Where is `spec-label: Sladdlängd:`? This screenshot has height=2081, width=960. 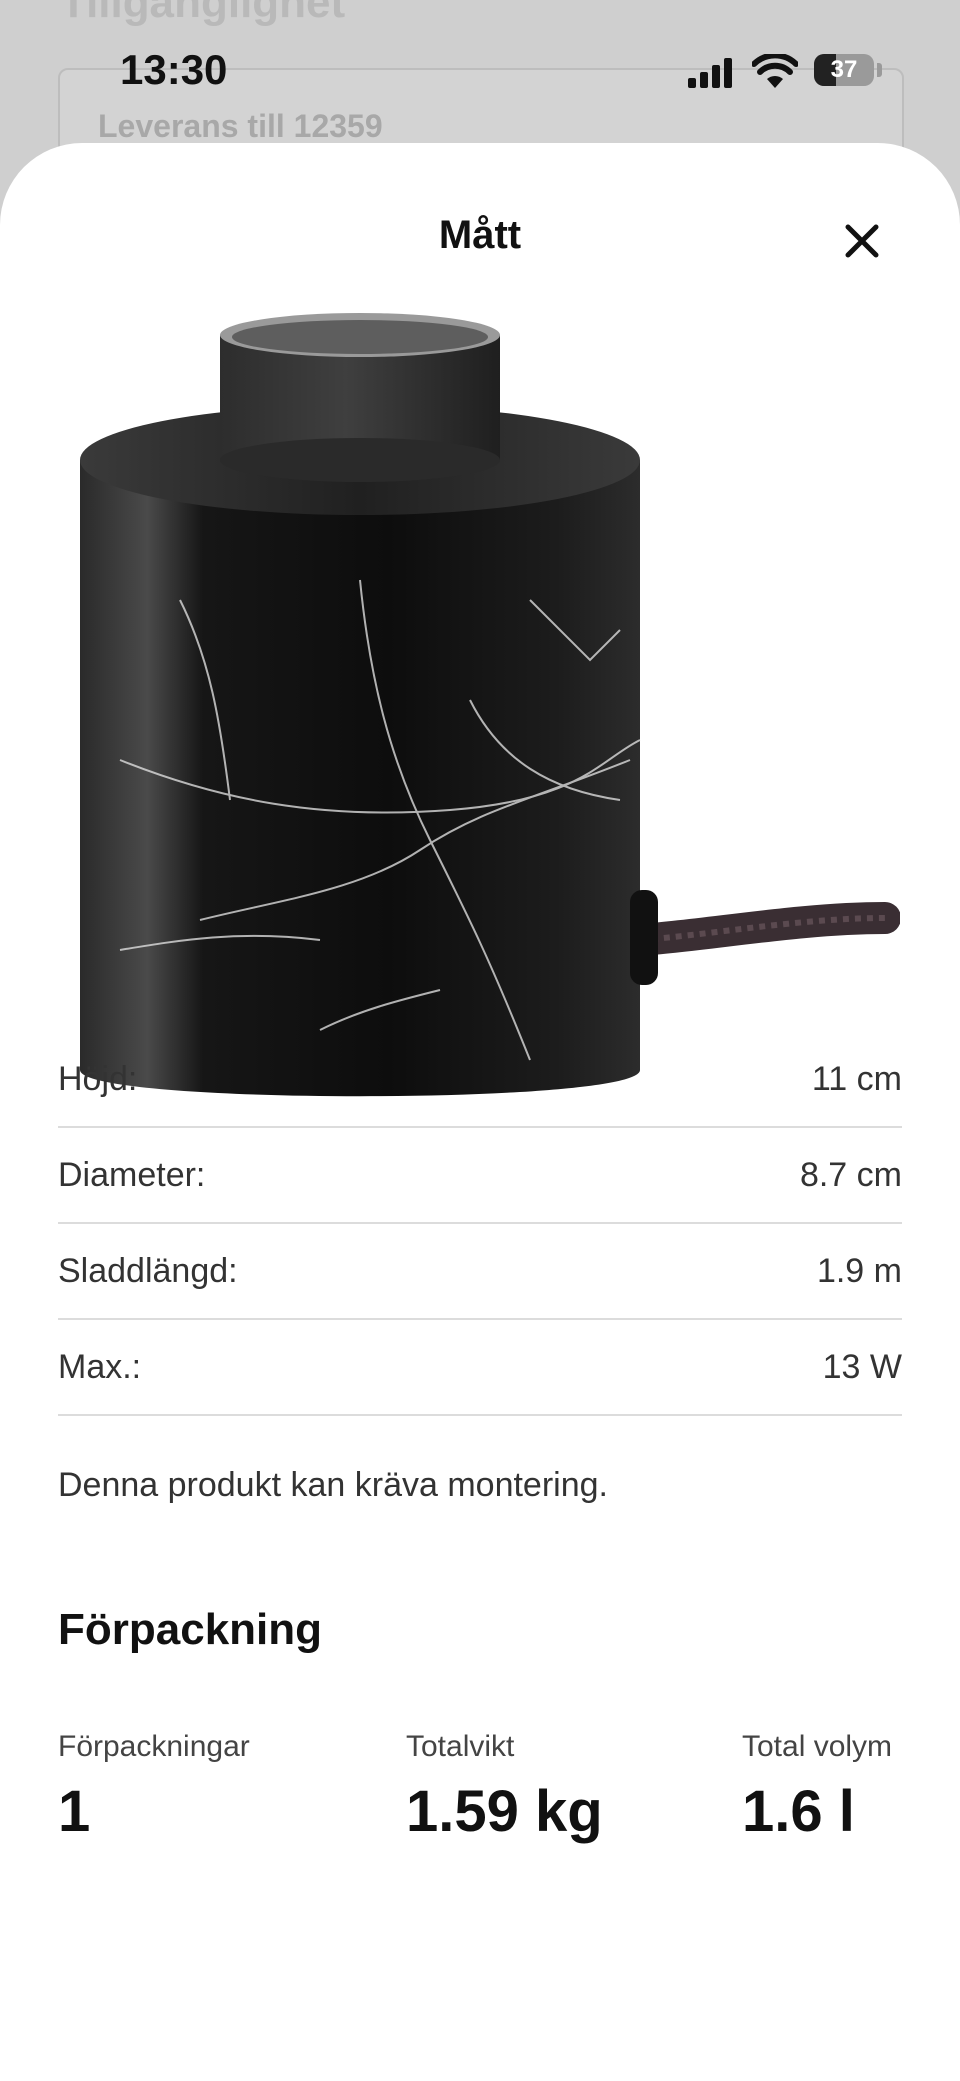 spec-label: Sladdlängd: is located at coordinates (148, 1270).